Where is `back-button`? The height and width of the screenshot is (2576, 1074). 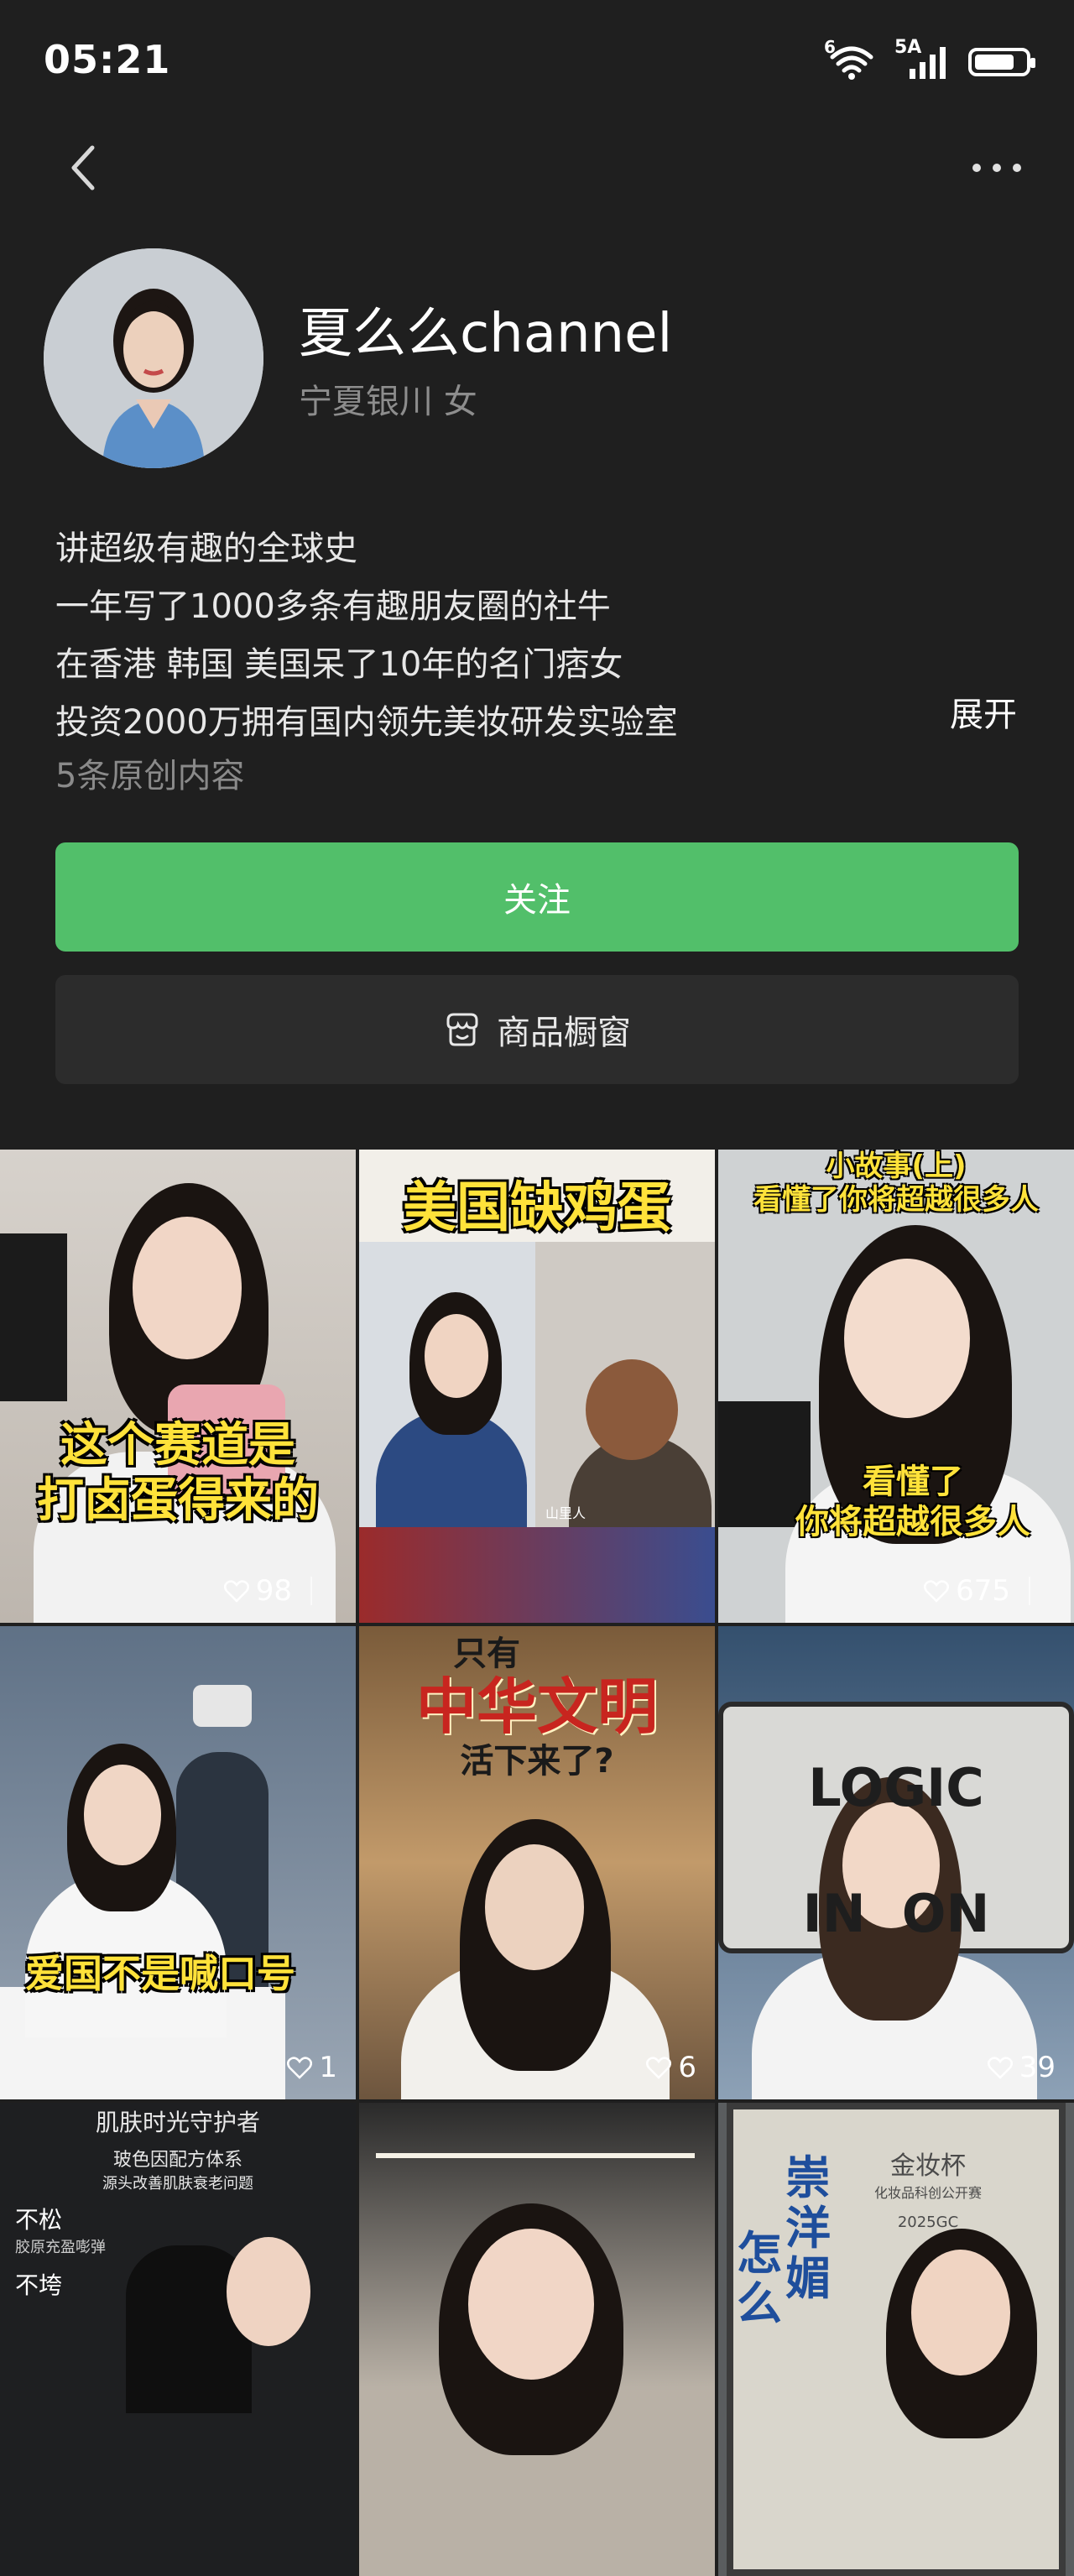
back-button is located at coordinates (86, 168).